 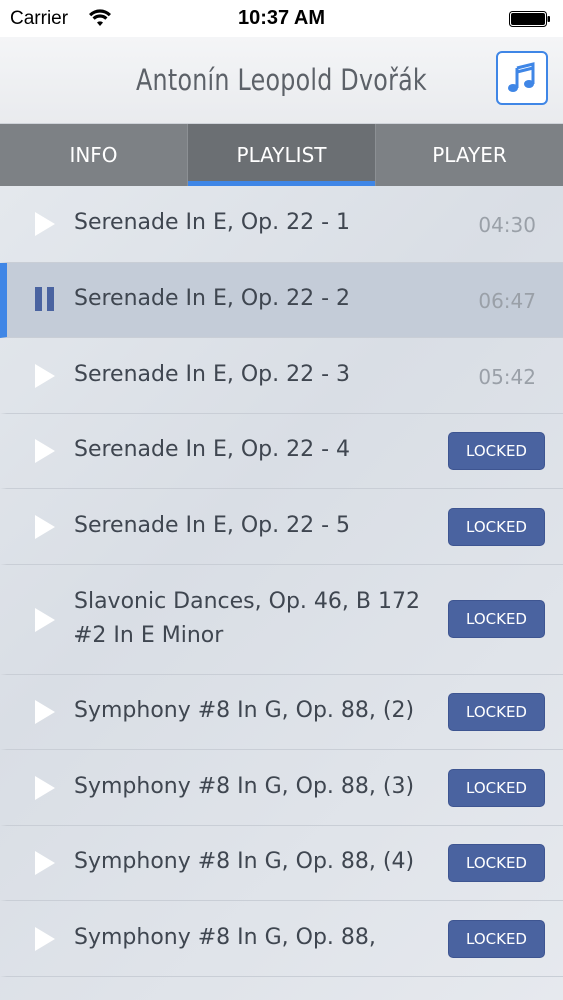 I want to click on track-row: Serenade In E, Op. 22 - 1 04:30, so click(x=281, y=224).